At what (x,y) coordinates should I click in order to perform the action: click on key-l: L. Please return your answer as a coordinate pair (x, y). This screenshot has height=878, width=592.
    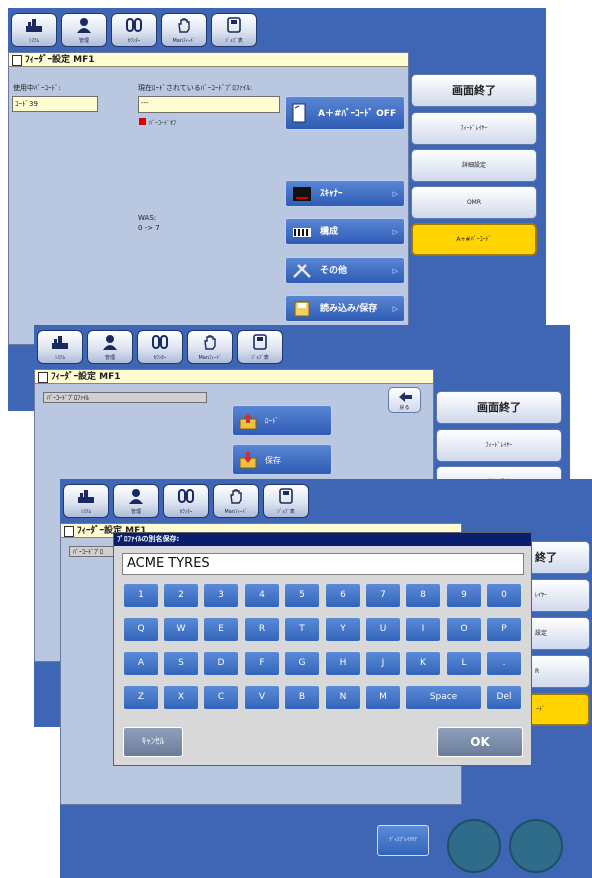
    Looking at the image, I should click on (464, 663).